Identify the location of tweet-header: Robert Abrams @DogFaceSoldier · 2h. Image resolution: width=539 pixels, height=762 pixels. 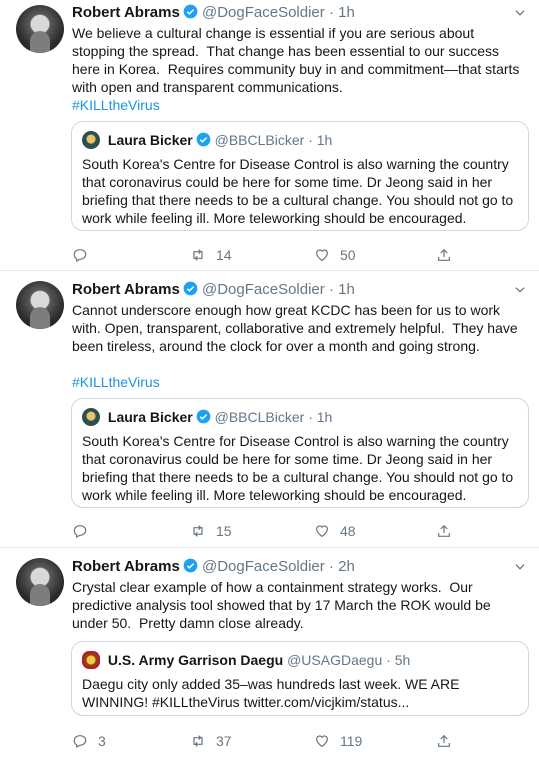
(213, 567).